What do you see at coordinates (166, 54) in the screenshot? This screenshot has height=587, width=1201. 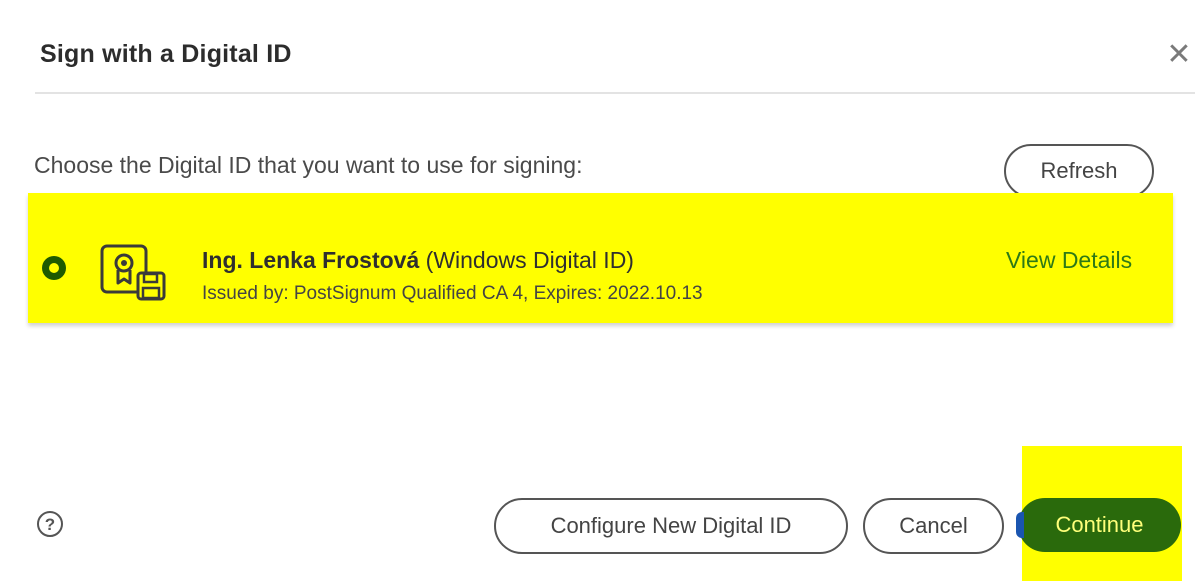 I see `dialog-title: Sign with a Digital ID` at bounding box center [166, 54].